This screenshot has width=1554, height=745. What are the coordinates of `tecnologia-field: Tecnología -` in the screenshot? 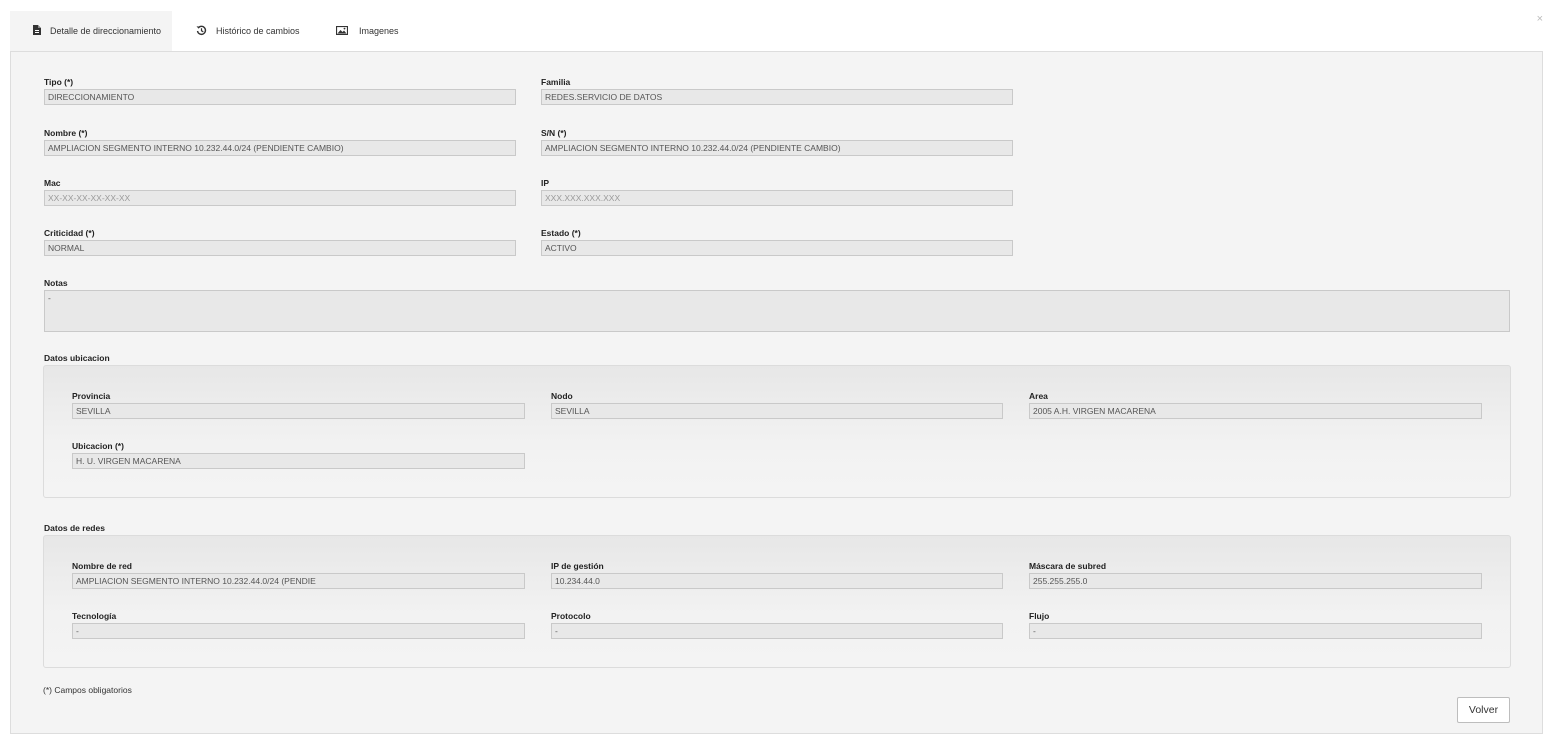 It's located at (298, 625).